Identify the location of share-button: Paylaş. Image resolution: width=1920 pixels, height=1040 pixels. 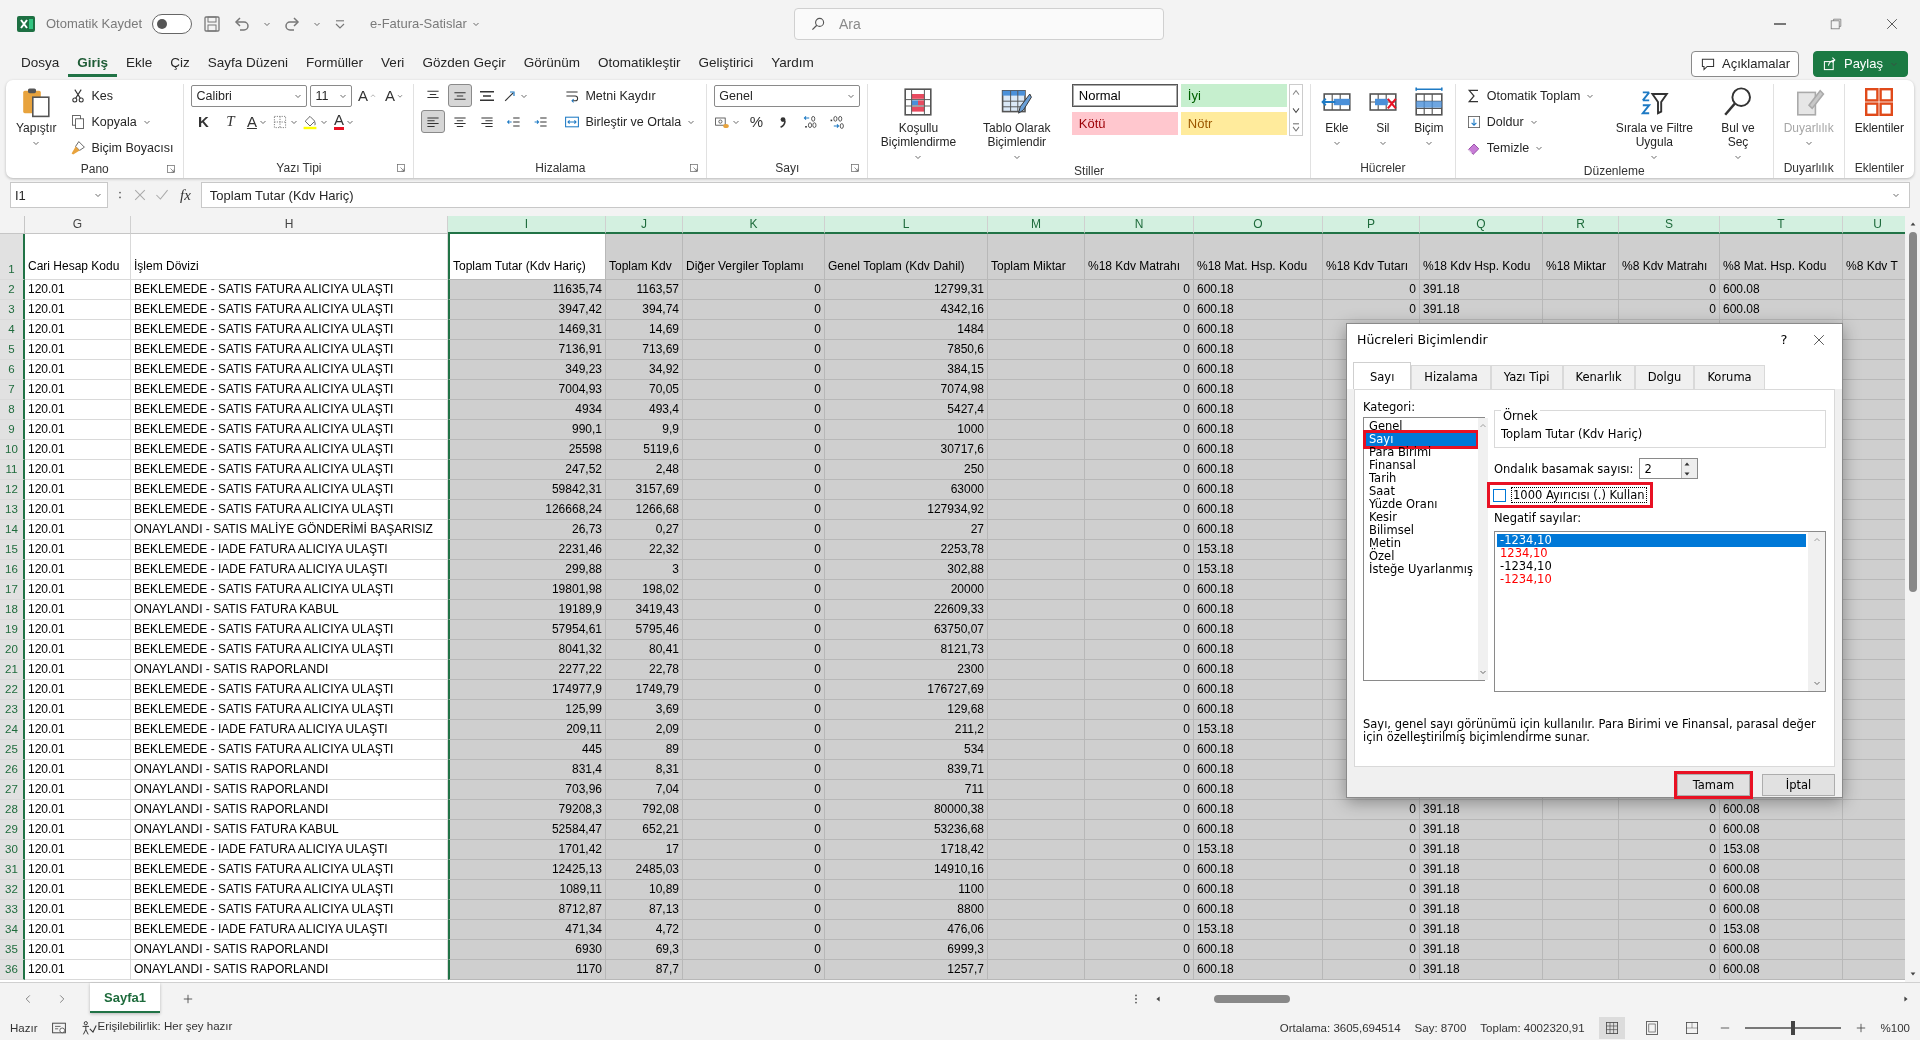
(1860, 63).